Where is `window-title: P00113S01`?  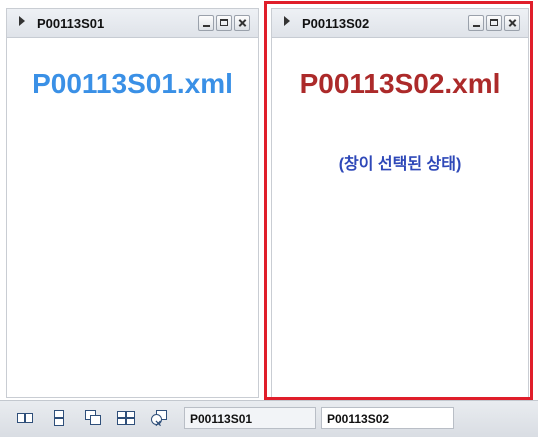
window-title: P00113S01 is located at coordinates (71, 23).